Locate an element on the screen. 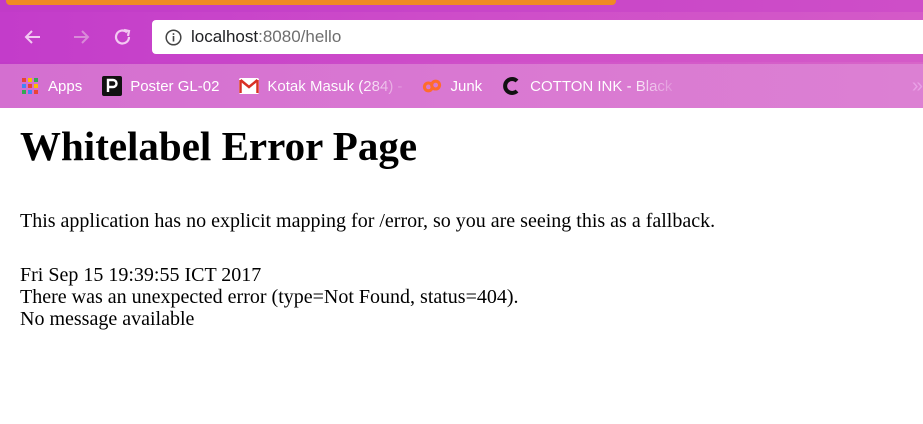  reload-icon is located at coordinates (122, 36).